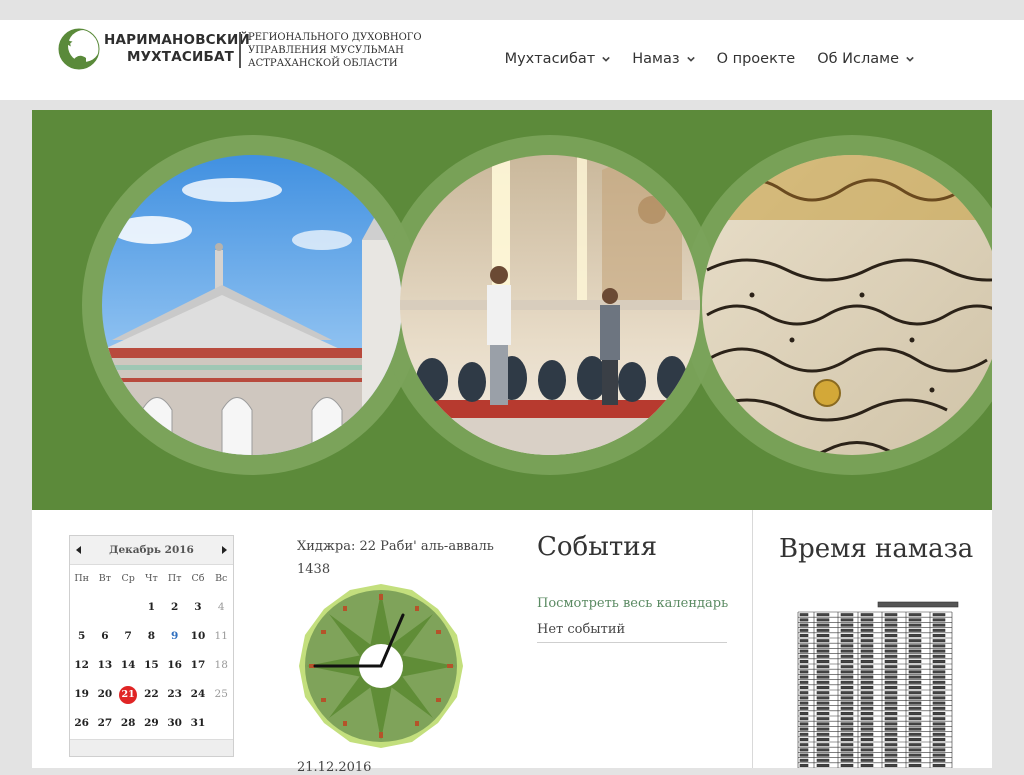 The width and height of the screenshot is (1024, 775). I want to click on calendar-month-title: Декабрь 2016, so click(151, 550).